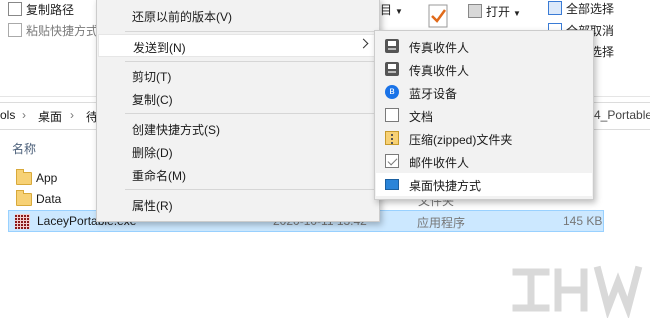 The height and width of the screenshot is (321, 650). I want to click on paste-shortcut-button: 粘贴快捷方式, so click(53, 30).